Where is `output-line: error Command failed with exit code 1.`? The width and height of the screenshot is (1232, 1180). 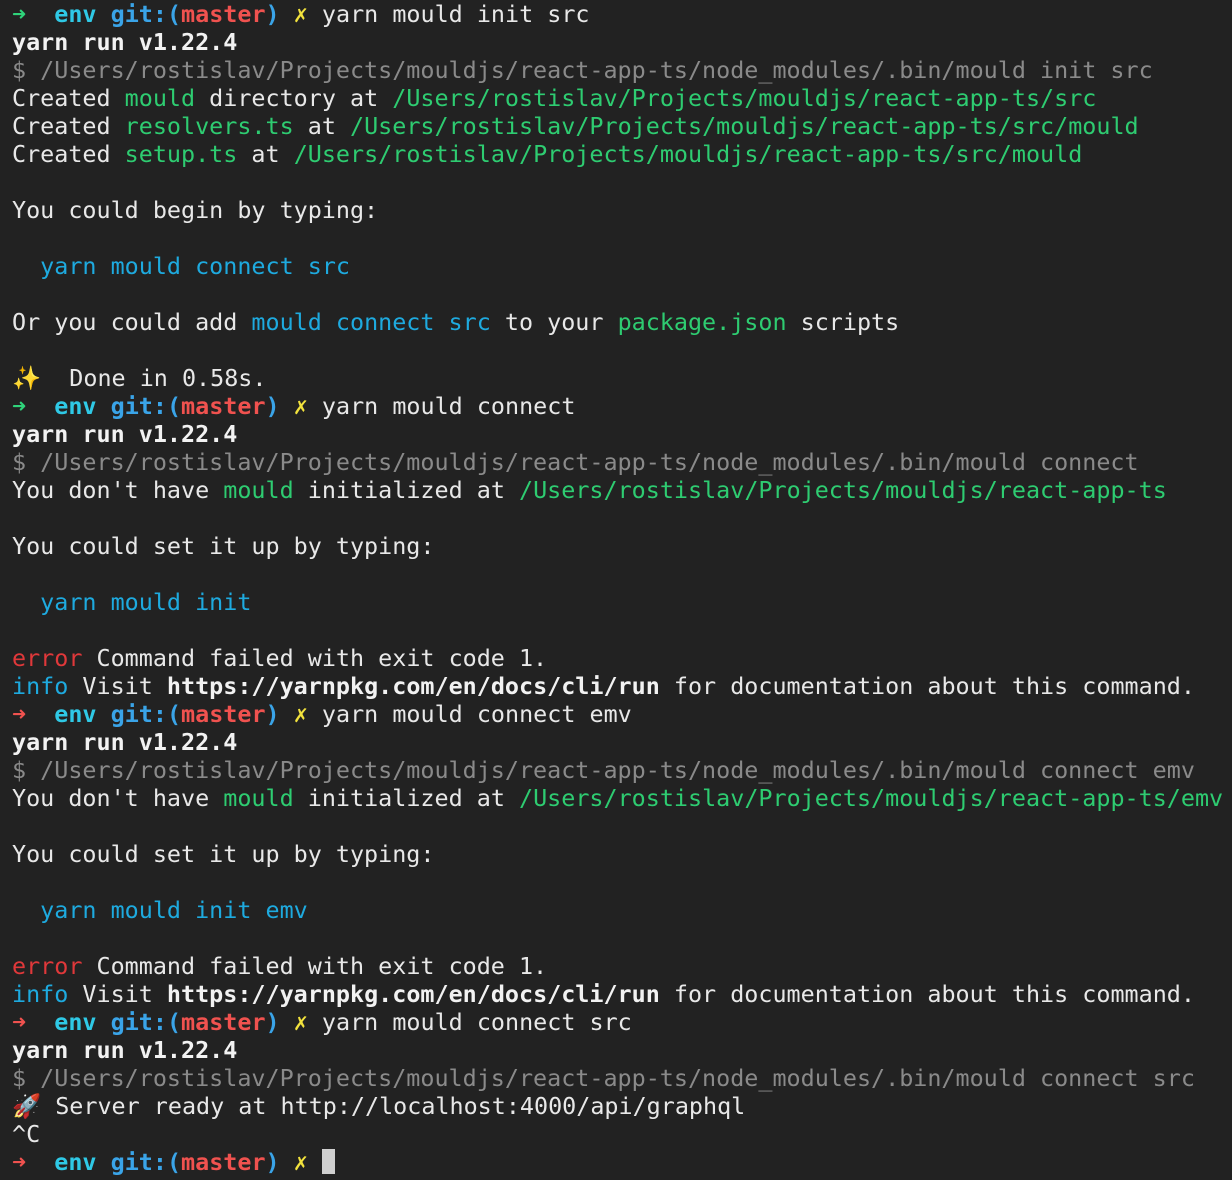
output-line: error Command failed with exit code 1. is located at coordinates (622, 658).